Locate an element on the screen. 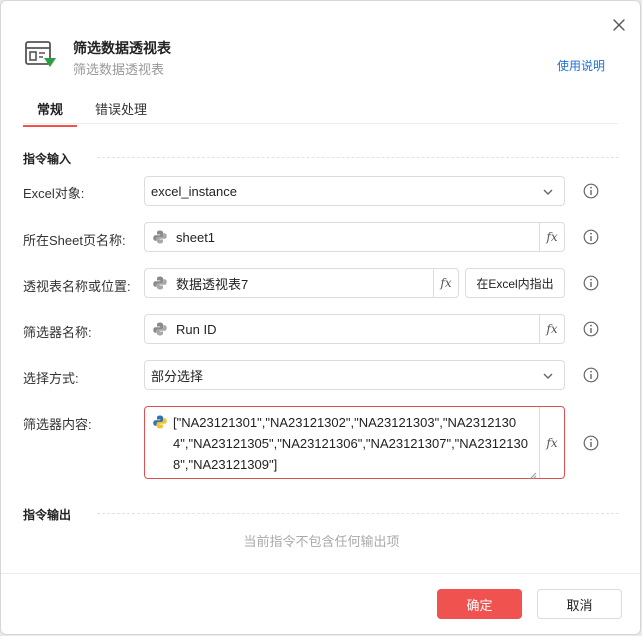 Image resolution: width=642 pixels, height=636 pixels. excel-object-select: excel_instance is located at coordinates (354, 191).